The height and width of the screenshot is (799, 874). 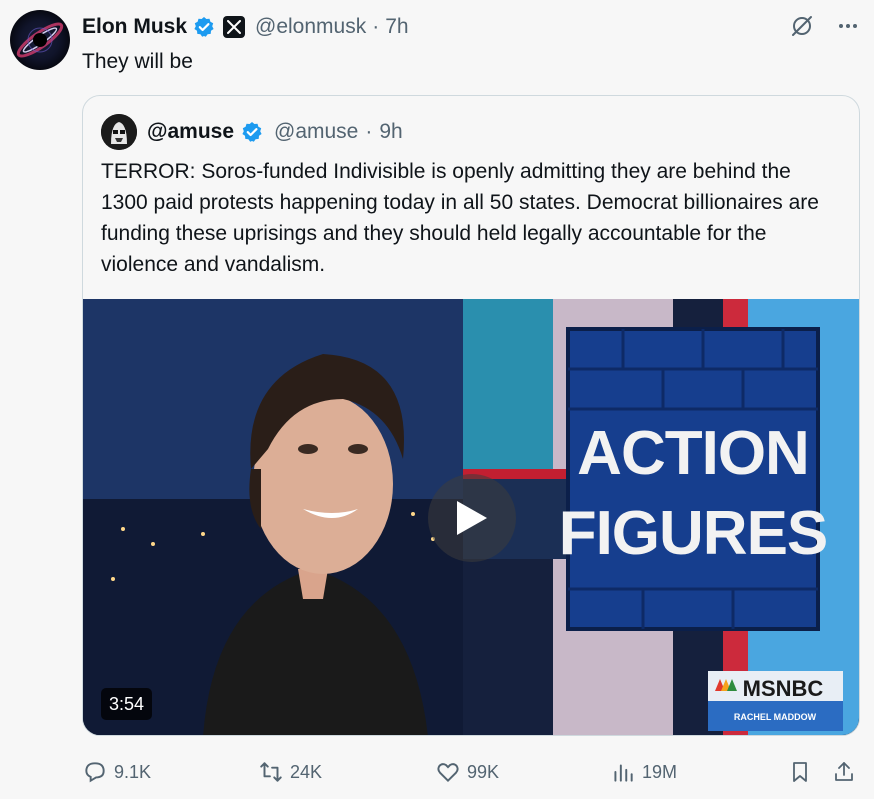 I want to click on views-button: 19M, so click(x=643, y=772).